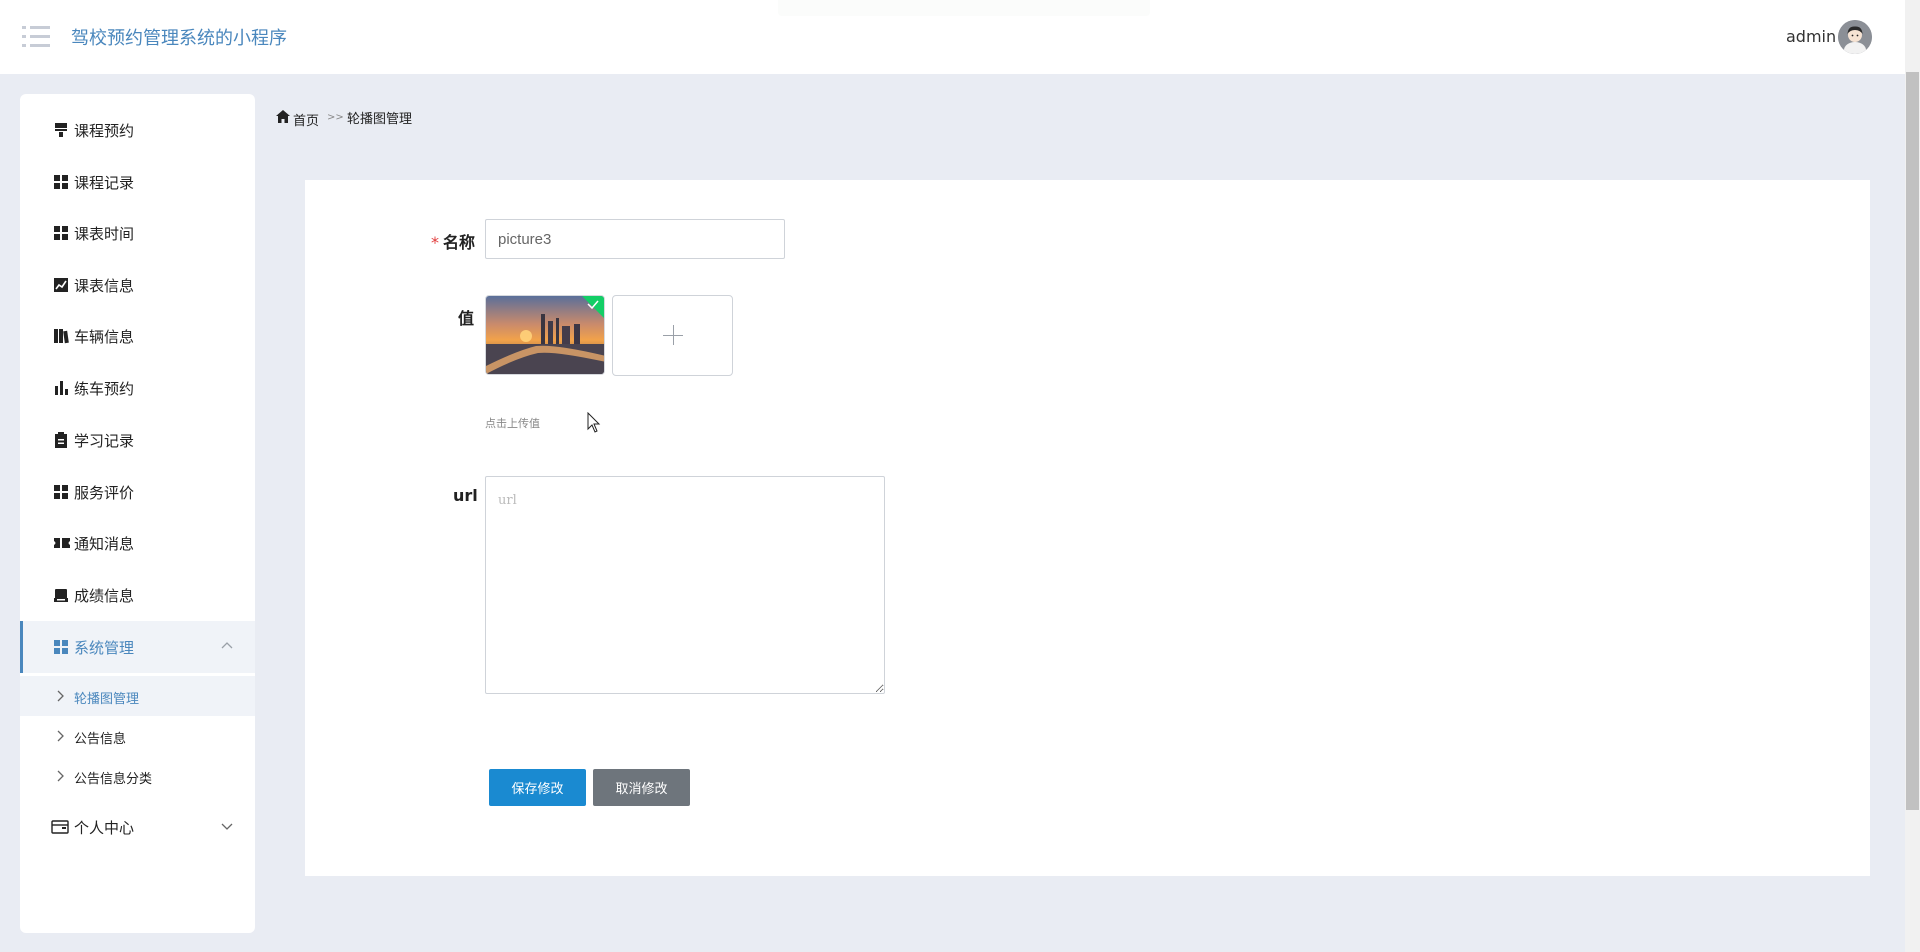  What do you see at coordinates (227, 645) in the screenshot?
I see `chevron-up-icon` at bounding box center [227, 645].